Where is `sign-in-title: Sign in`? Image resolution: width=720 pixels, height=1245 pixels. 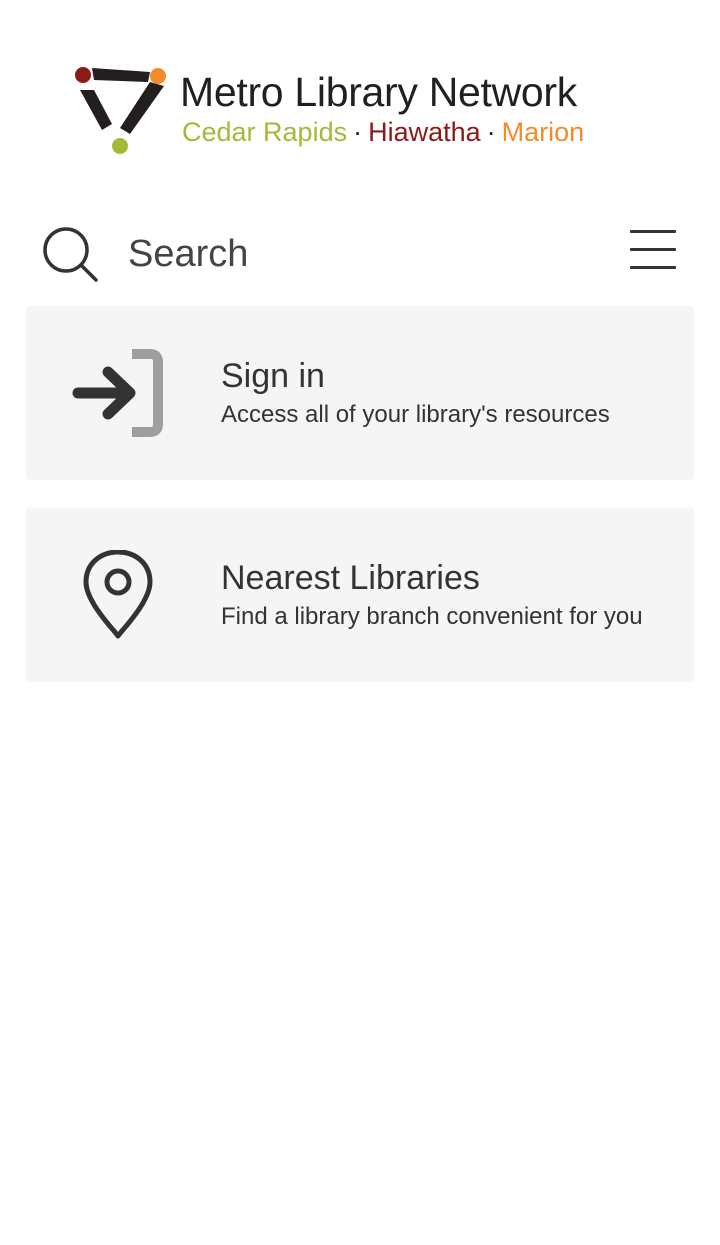 sign-in-title: Sign in is located at coordinates (273, 376).